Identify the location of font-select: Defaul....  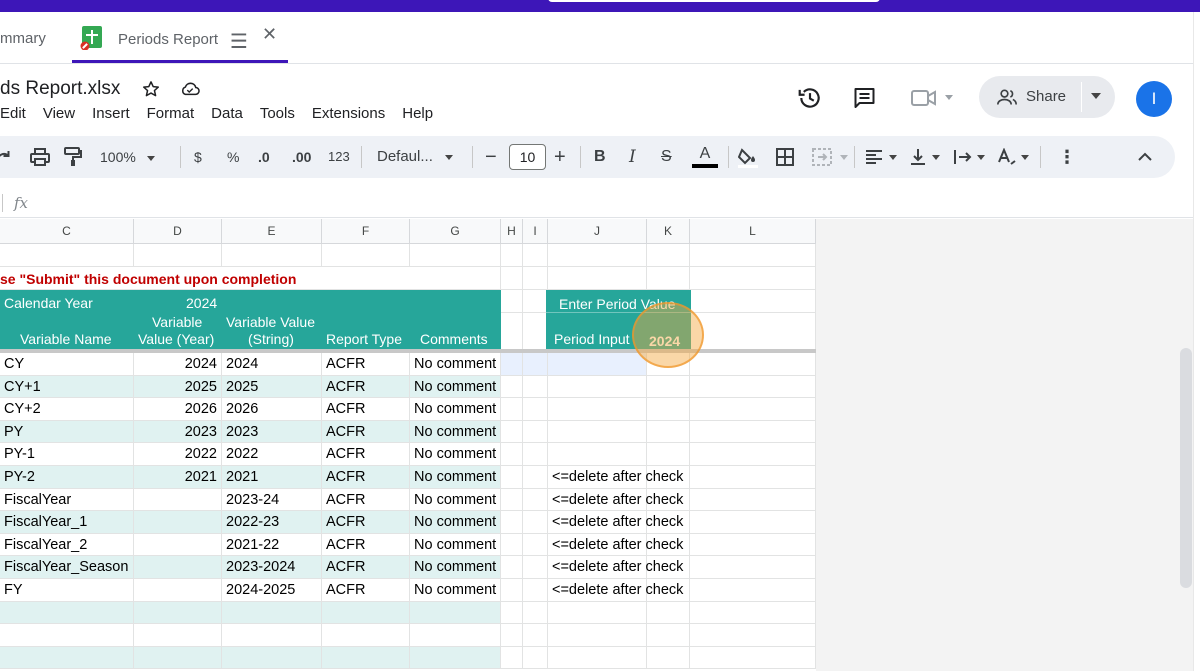
(415, 157).